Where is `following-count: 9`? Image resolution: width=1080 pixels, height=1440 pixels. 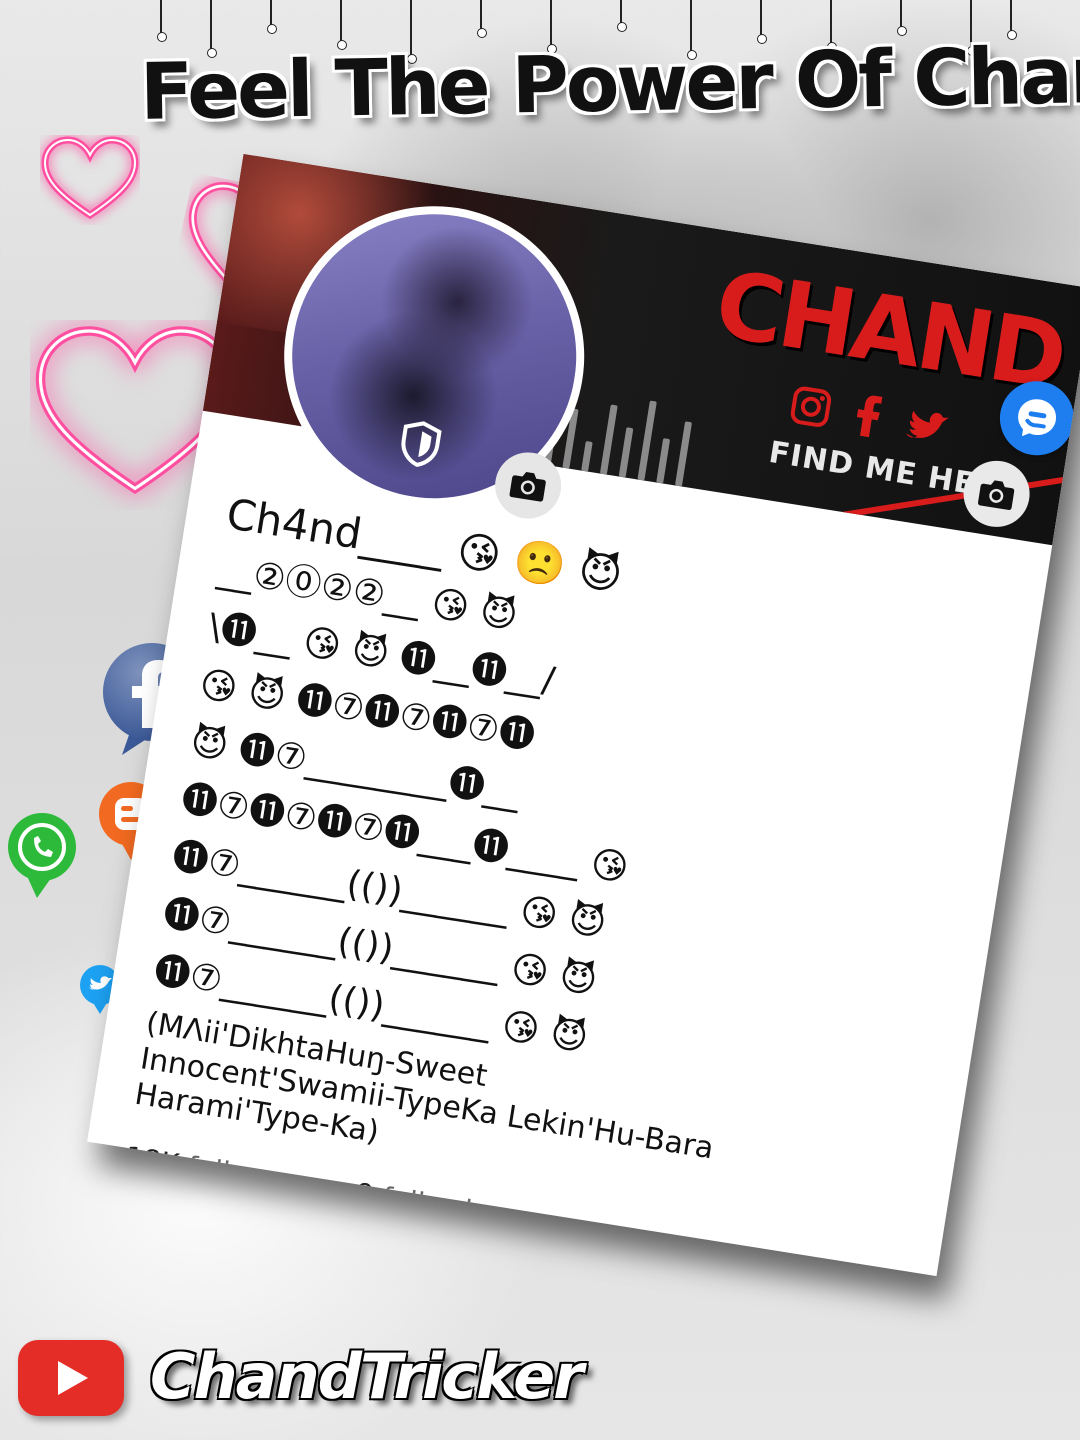 following-count: 9 is located at coordinates (364, 1194).